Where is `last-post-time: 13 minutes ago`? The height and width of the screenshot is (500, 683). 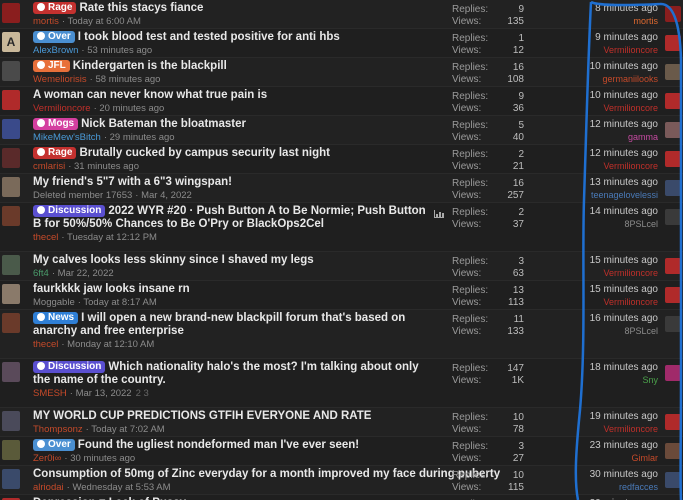 last-post-time: 13 minutes ago is located at coordinates (624, 183).